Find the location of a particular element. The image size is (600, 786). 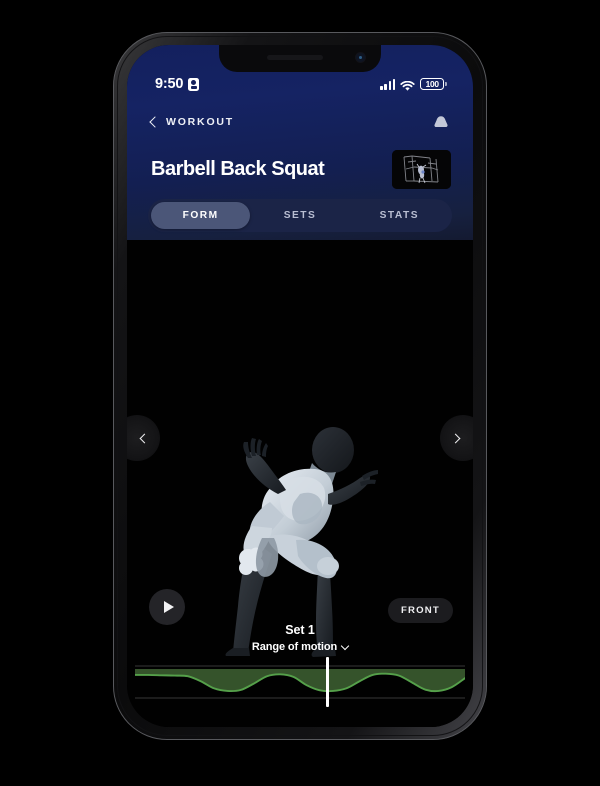

view-tabs: FORM SETS STATS is located at coordinates (300, 215).